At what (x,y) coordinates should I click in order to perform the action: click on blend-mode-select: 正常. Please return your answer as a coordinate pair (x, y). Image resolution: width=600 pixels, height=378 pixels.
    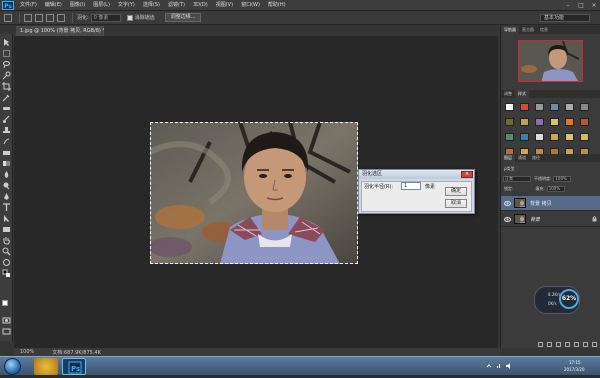
    Looking at the image, I should click on (517, 178).